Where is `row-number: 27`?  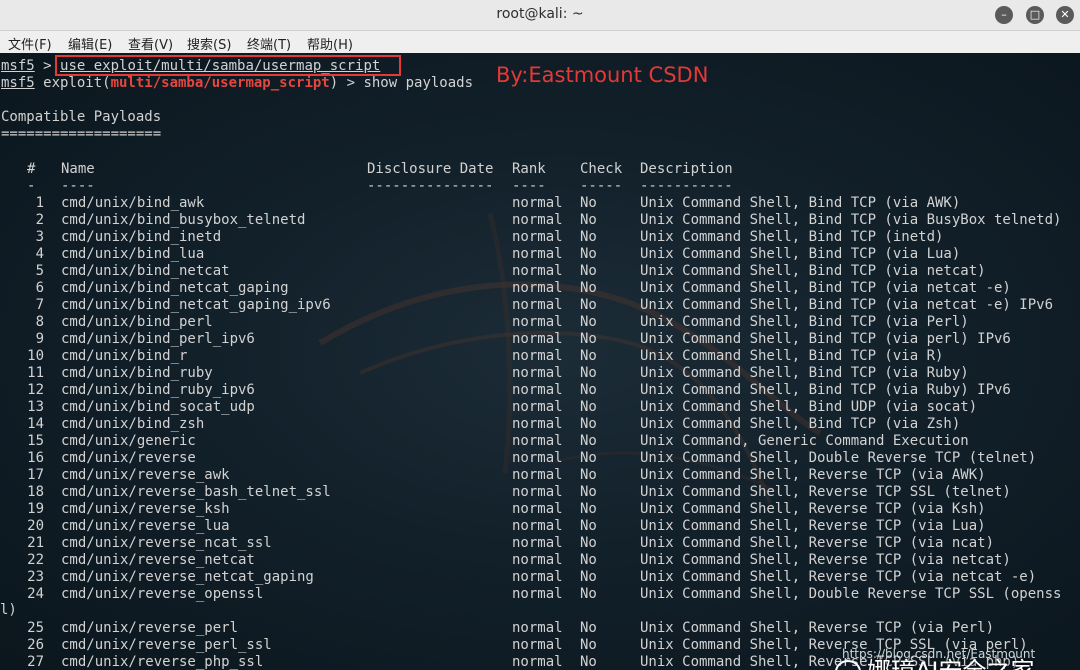 row-number: 27 is located at coordinates (35, 662).